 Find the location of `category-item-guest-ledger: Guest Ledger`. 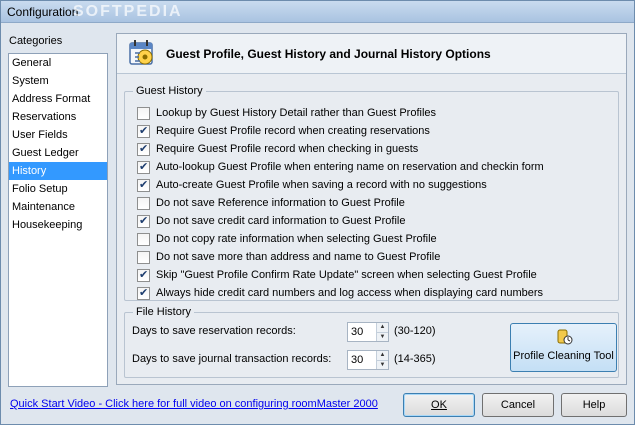

category-item-guest-ledger: Guest Ledger is located at coordinates (58, 153).